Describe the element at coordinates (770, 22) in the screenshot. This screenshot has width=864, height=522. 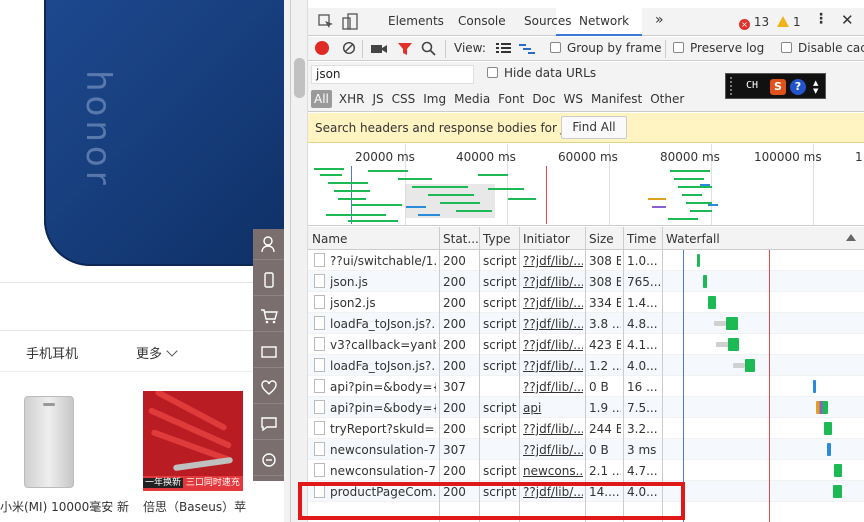
I see `error-warning-counter: × 13 1` at that location.